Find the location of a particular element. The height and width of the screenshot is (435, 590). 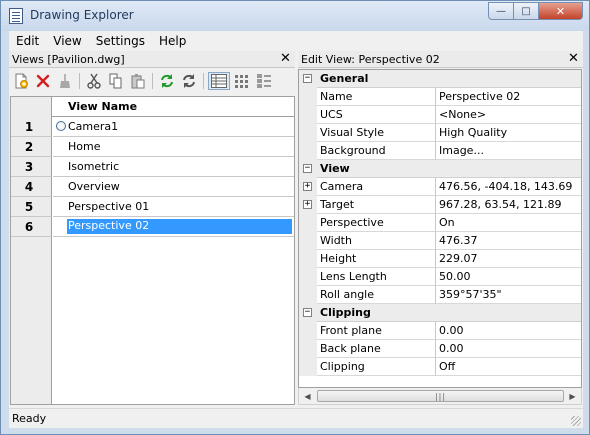

property-value: Off is located at coordinates (447, 366).